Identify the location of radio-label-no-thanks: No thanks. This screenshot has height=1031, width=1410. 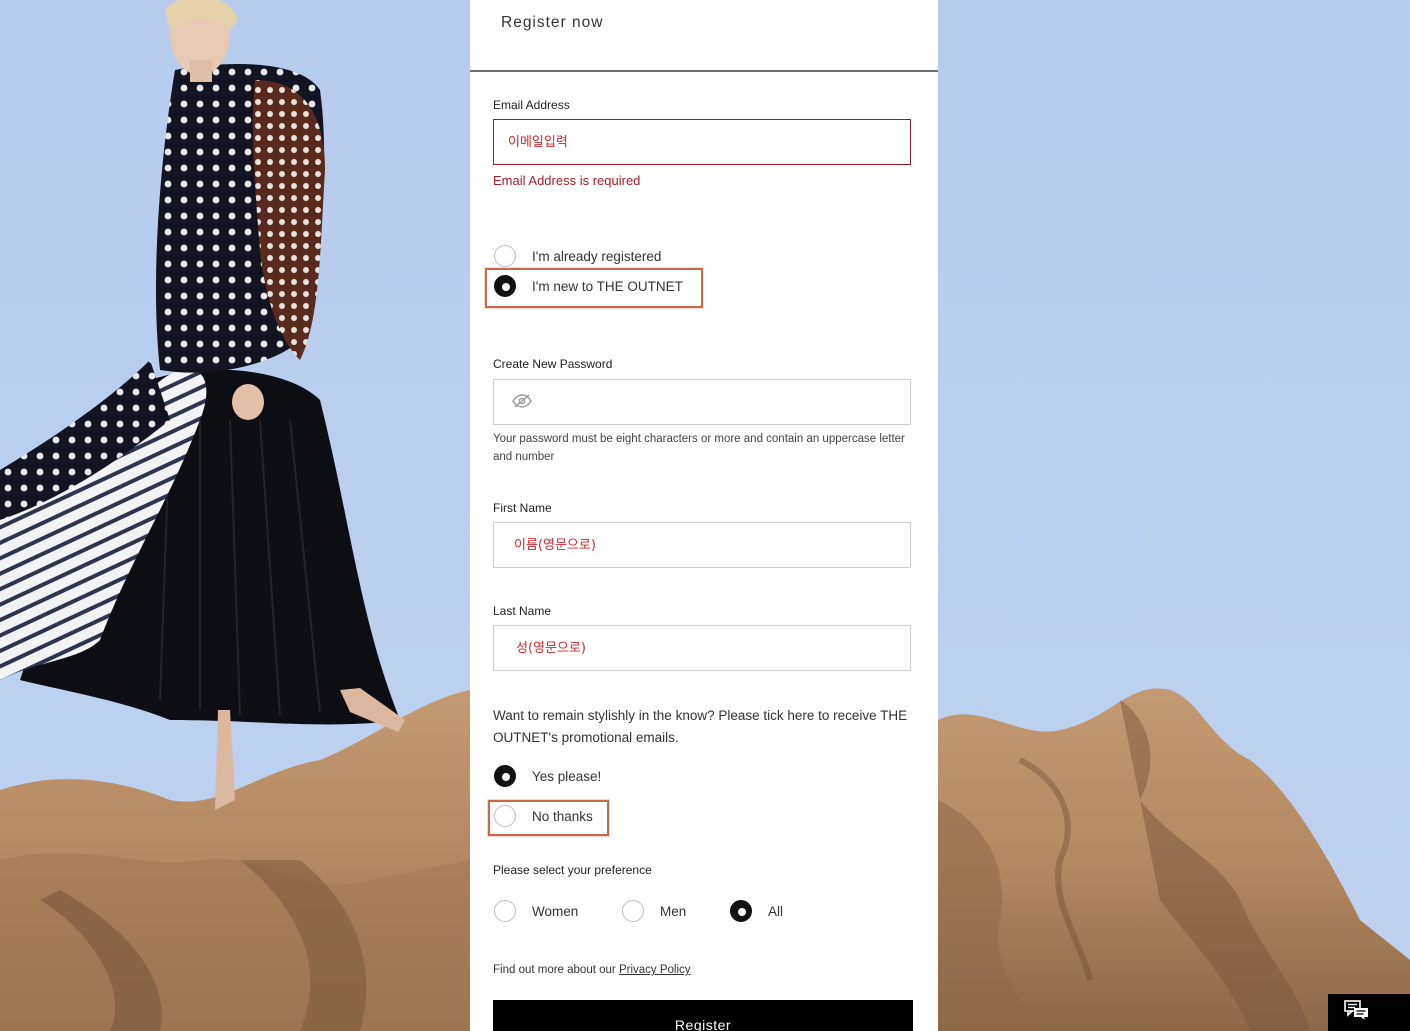
(562, 816).